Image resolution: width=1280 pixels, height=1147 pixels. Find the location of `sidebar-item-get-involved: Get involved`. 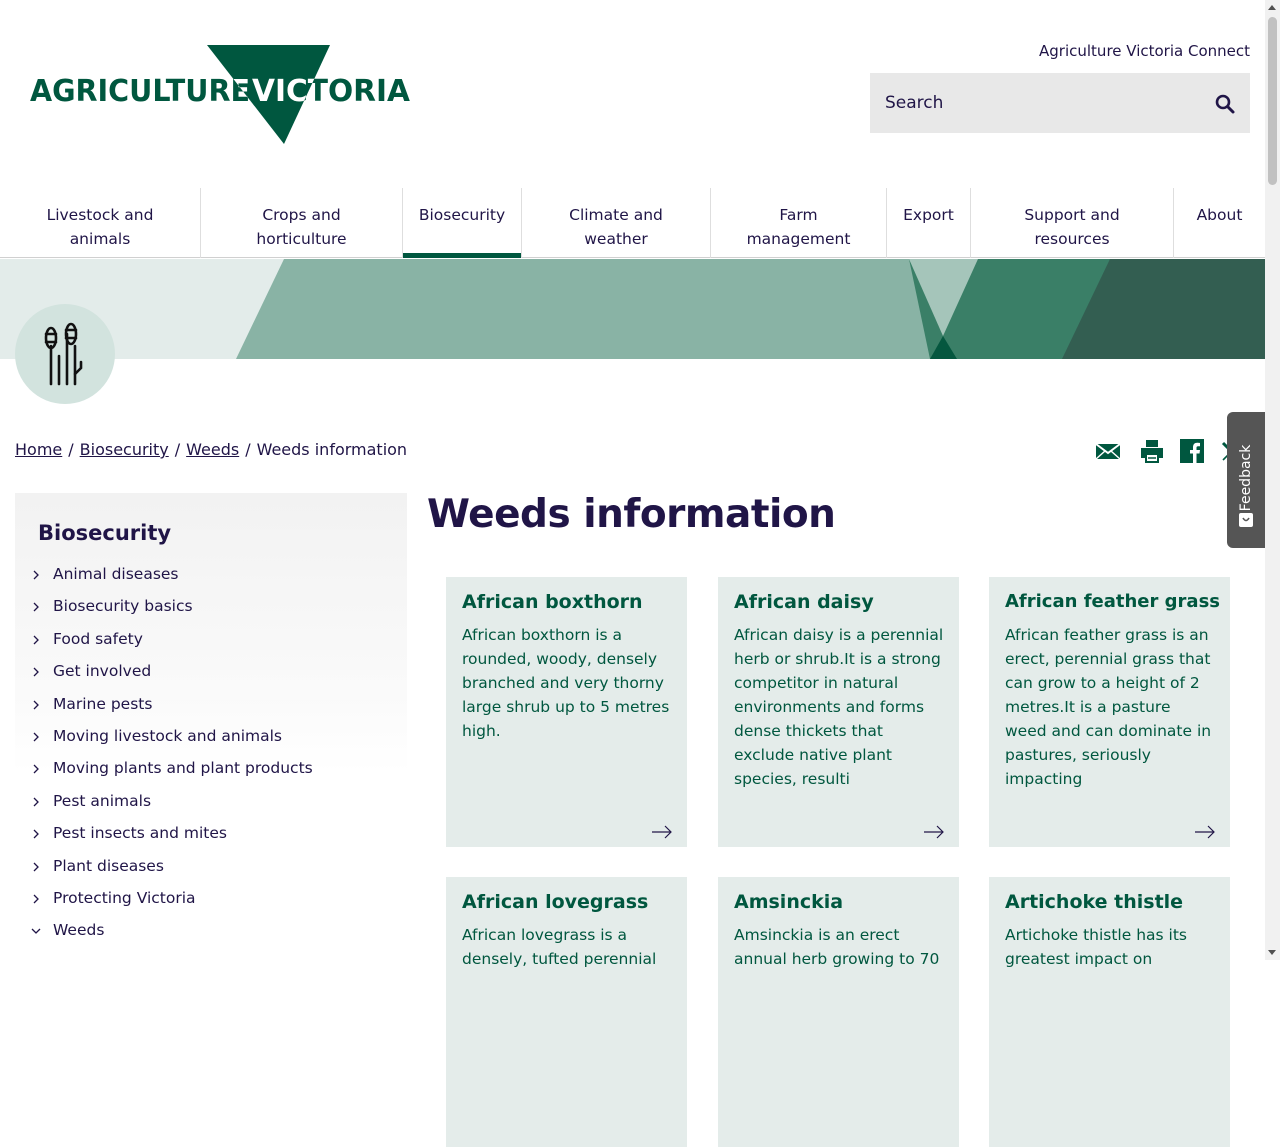

sidebar-item-get-involved: Get involved is located at coordinates (211, 673).